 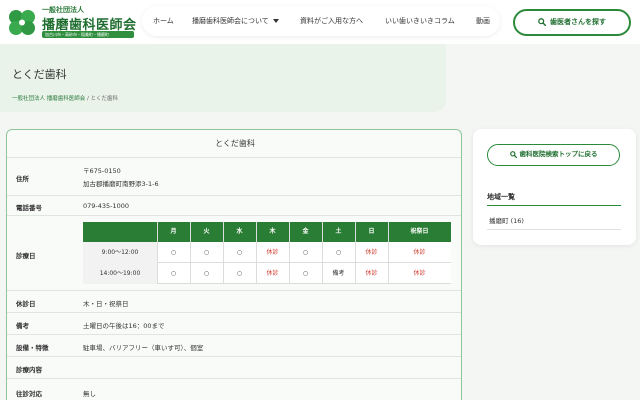 What do you see at coordinates (501, 197) in the screenshot?
I see `region-list-title: 地域一覧` at bounding box center [501, 197].